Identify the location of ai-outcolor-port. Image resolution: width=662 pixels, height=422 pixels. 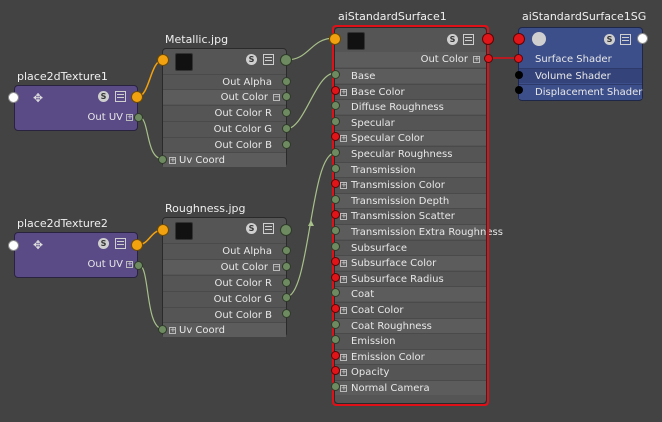
(488, 58).